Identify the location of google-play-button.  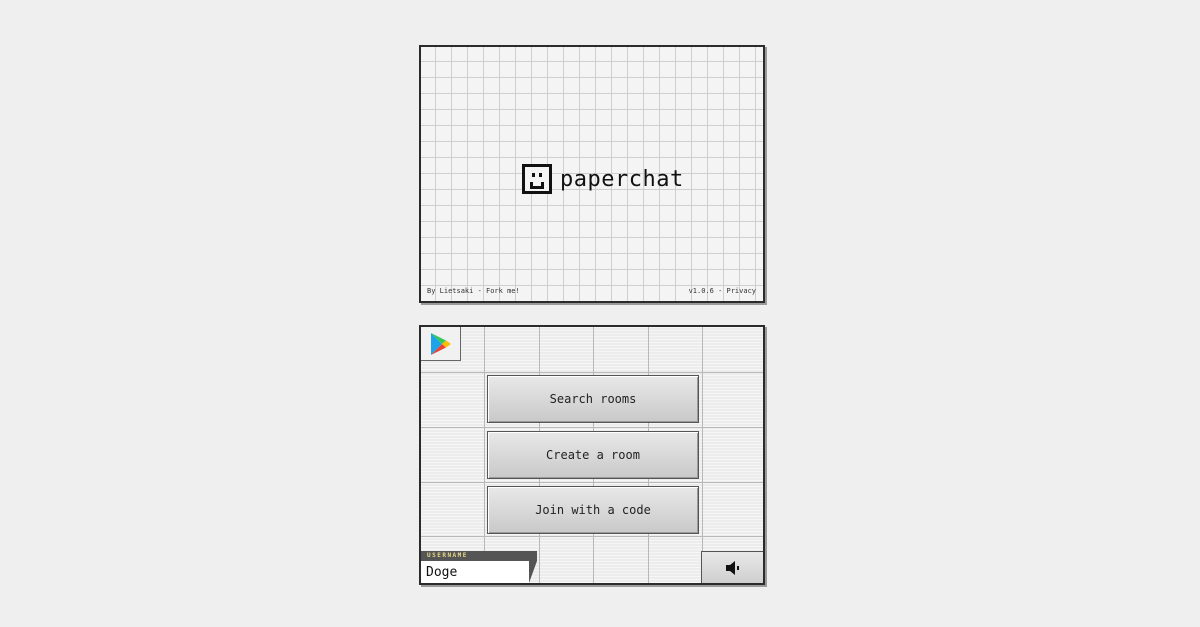
(441, 344).